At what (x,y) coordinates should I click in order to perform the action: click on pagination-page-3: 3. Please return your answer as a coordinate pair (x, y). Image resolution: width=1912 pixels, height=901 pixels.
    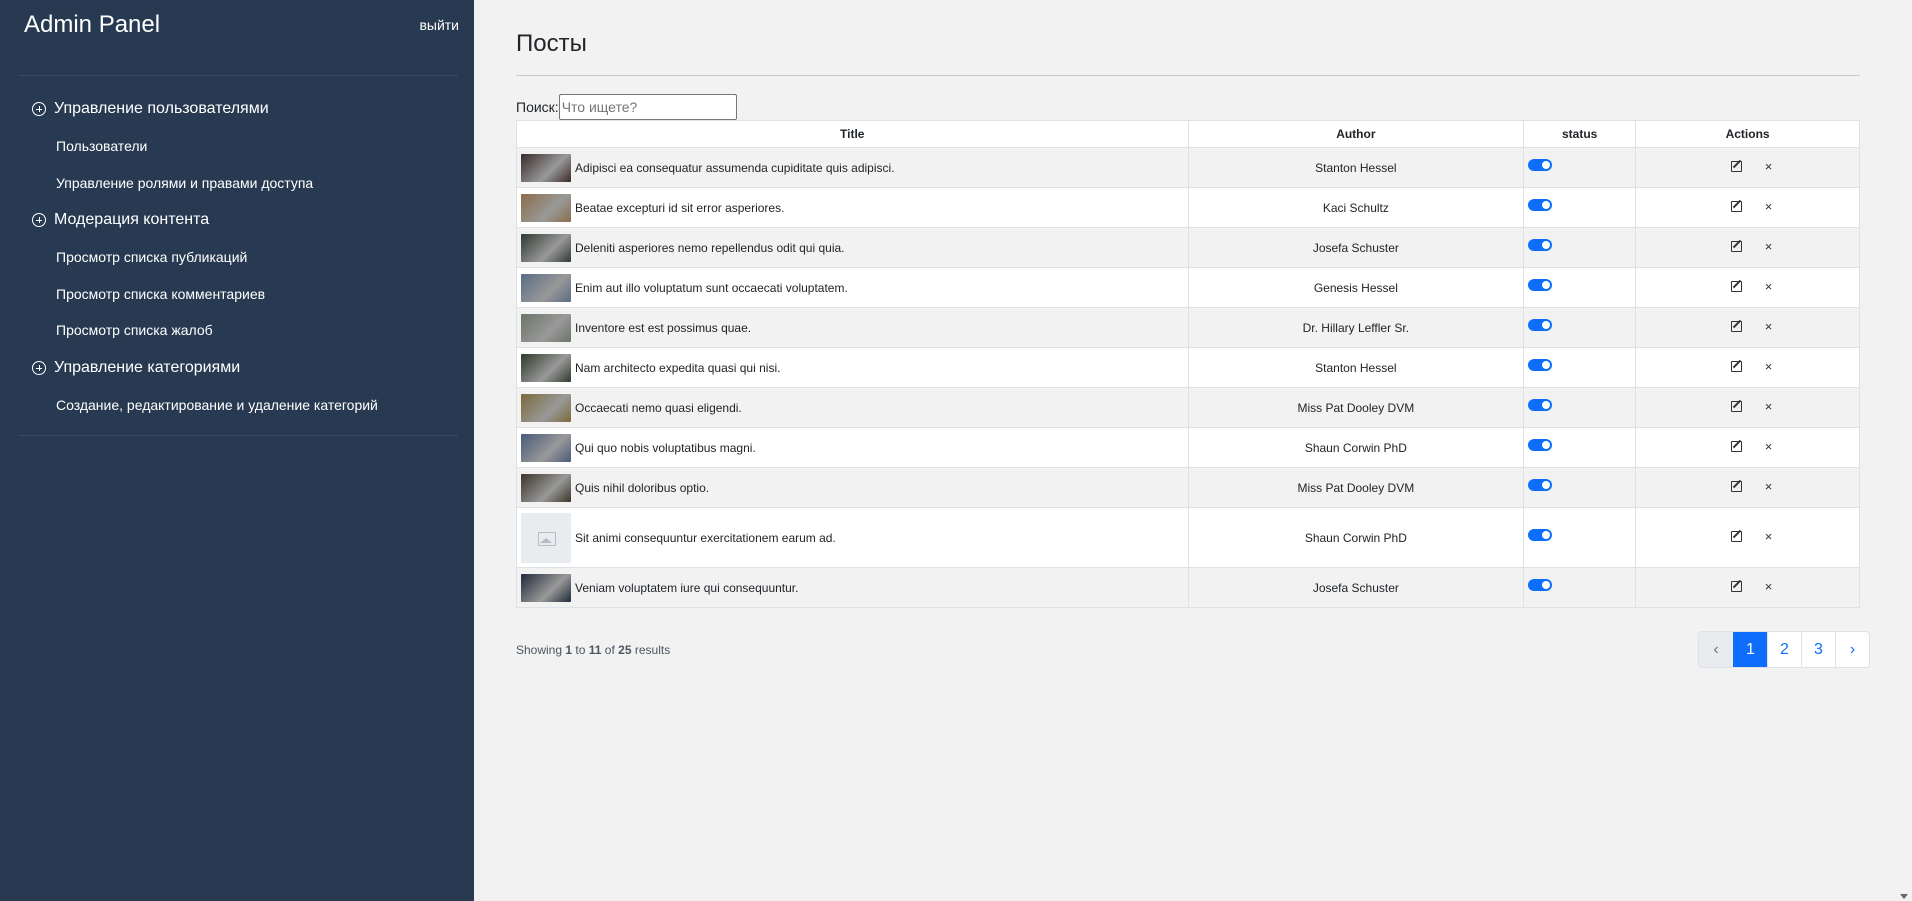
    Looking at the image, I should click on (1818, 649).